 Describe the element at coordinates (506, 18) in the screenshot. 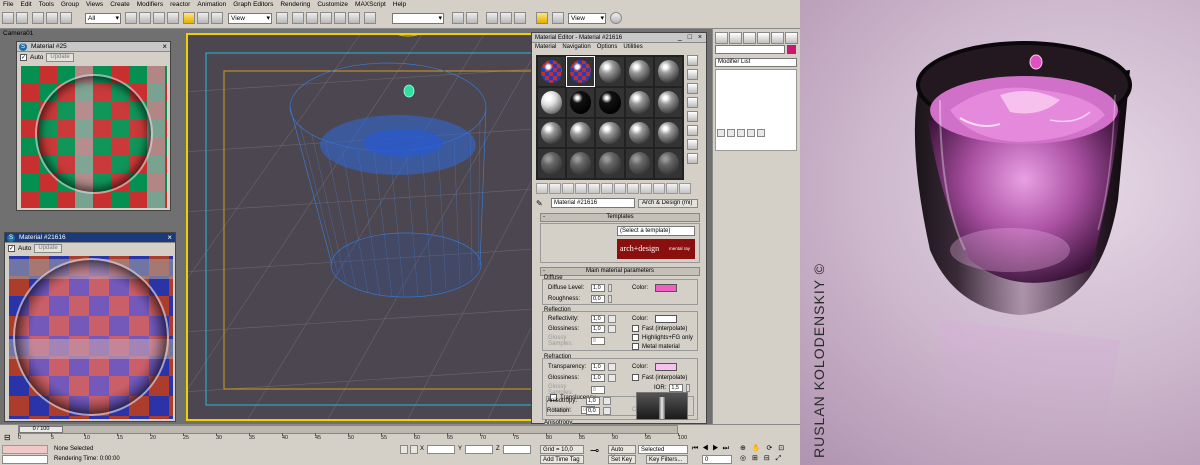

I see `curve-editor-icon` at that location.